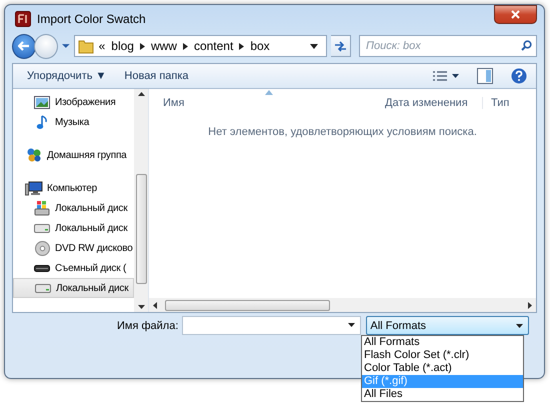 The width and height of the screenshot is (550, 406). I want to click on file-name-label: Имя файла:, so click(147, 326).